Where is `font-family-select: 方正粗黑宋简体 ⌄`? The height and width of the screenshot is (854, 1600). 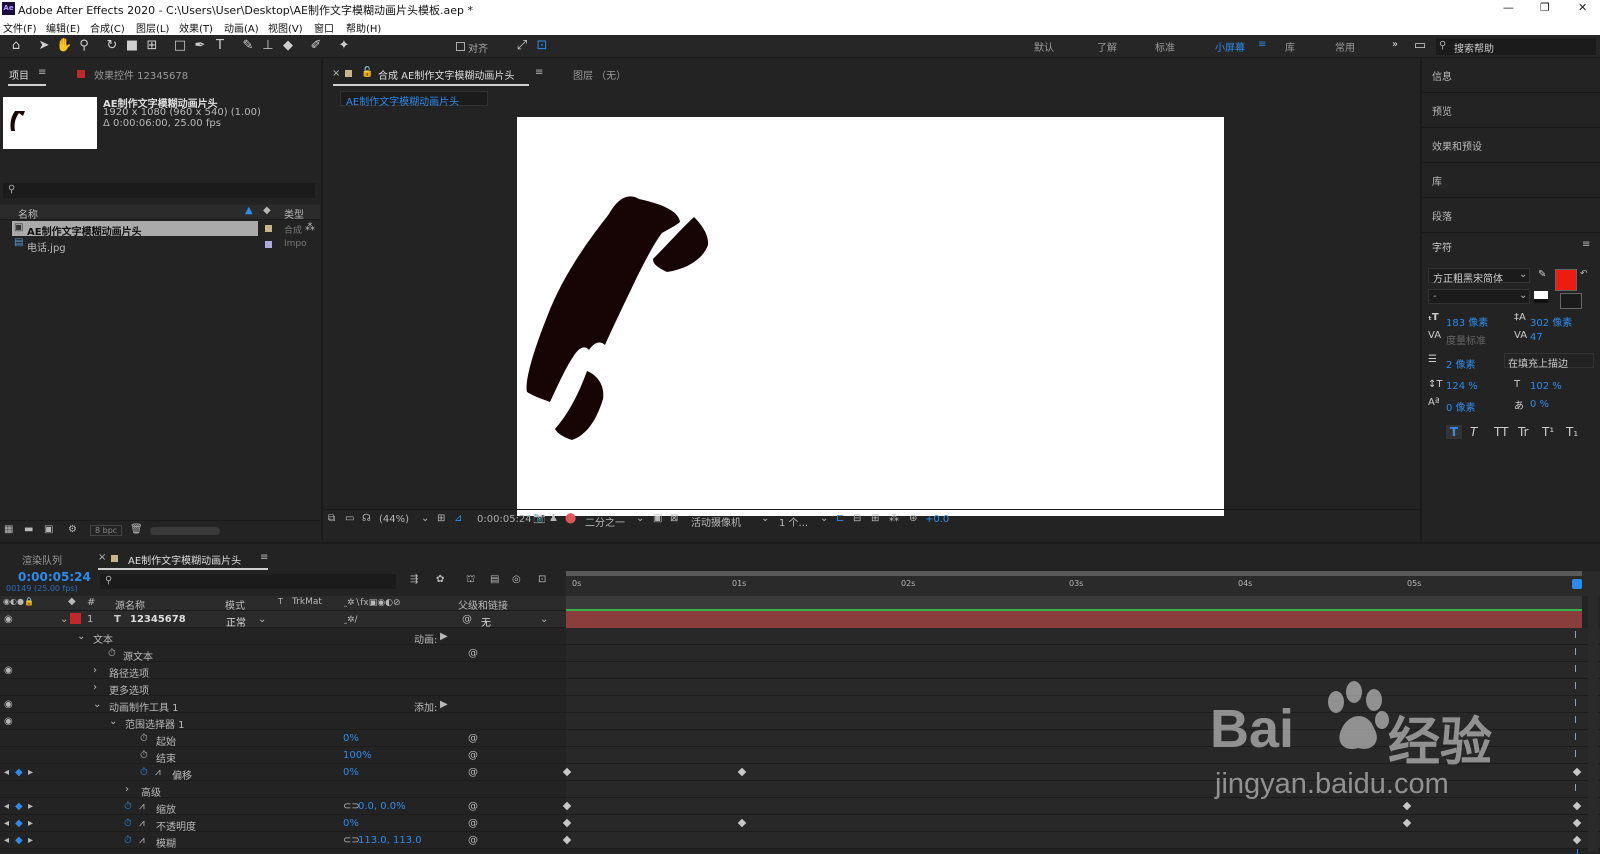 font-family-select: 方正粗黑宋简体 ⌄ is located at coordinates (1479, 276).